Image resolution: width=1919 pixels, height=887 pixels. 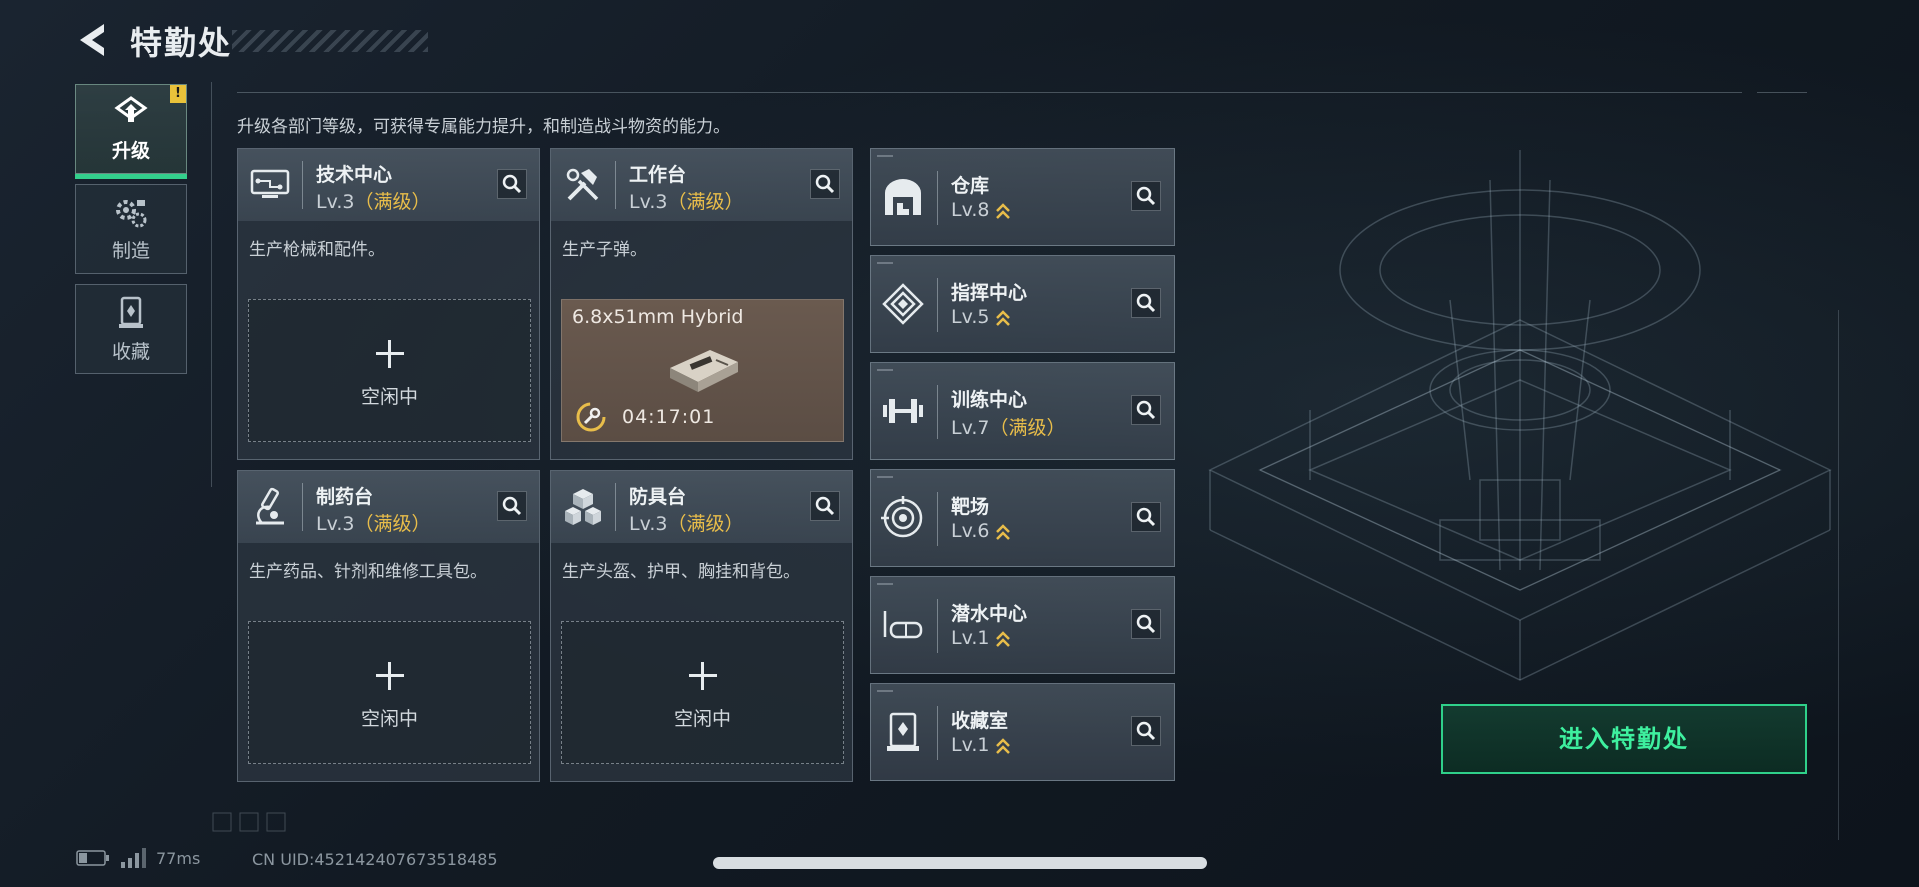 What do you see at coordinates (131, 229) in the screenshot?
I see `tab-crafting: 制造` at bounding box center [131, 229].